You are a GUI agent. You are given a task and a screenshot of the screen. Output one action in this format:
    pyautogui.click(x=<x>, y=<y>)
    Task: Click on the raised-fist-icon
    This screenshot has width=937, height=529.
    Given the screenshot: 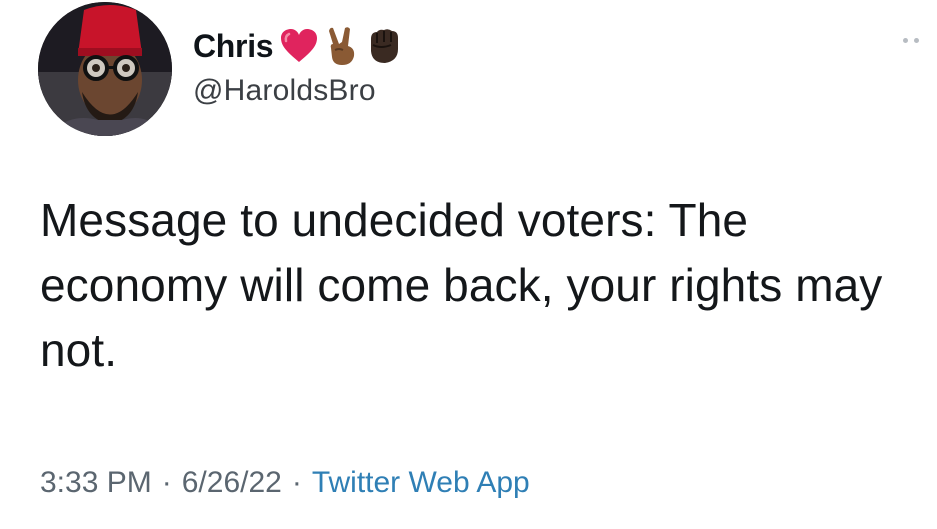 What is the action you would take?
    pyautogui.click(x=384, y=46)
    